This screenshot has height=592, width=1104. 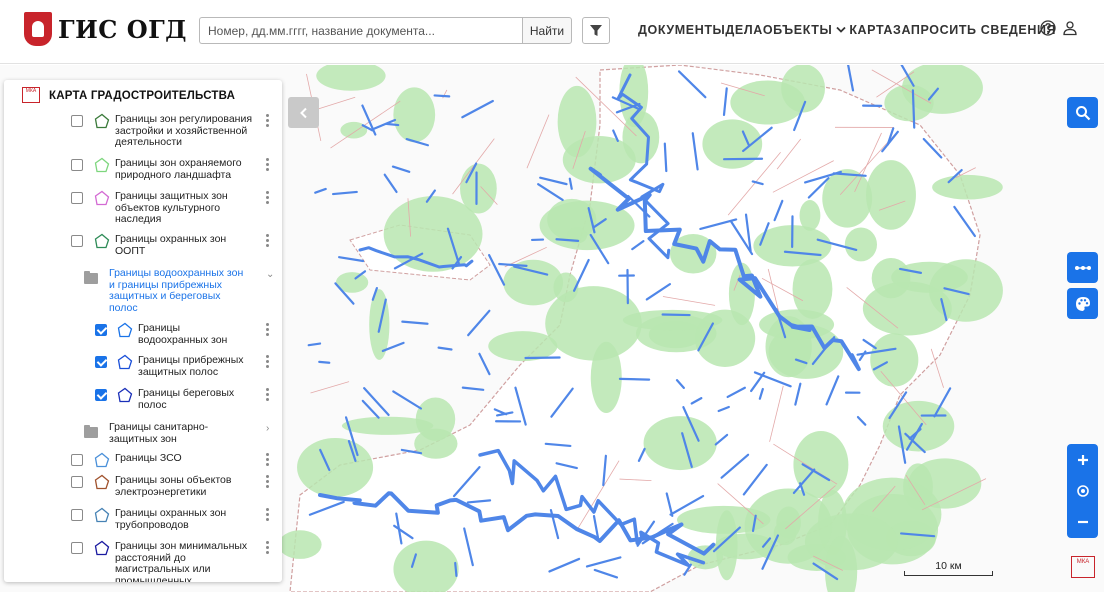 I want to click on nav-objects: ОБЪЕКТЫ, so click(x=797, y=30).